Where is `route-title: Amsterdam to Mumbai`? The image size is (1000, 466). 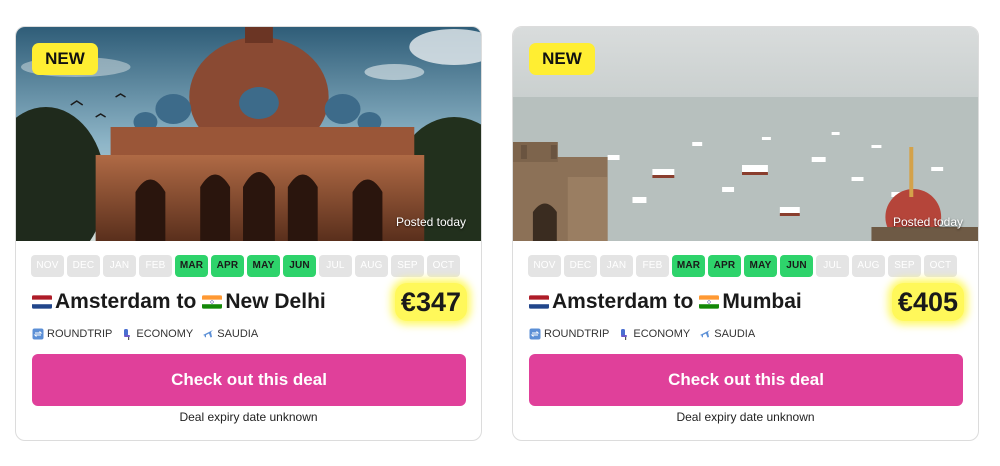
route-title: Amsterdam to Mumbai is located at coordinates (665, 302).